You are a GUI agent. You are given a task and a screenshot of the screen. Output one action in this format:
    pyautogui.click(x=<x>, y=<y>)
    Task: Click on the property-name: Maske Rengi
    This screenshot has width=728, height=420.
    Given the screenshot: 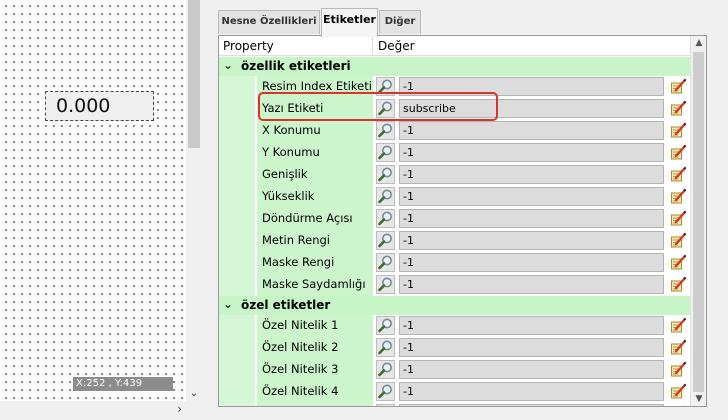 What is the action you would take?
    pyautogui.click(x=315, y=263)
    